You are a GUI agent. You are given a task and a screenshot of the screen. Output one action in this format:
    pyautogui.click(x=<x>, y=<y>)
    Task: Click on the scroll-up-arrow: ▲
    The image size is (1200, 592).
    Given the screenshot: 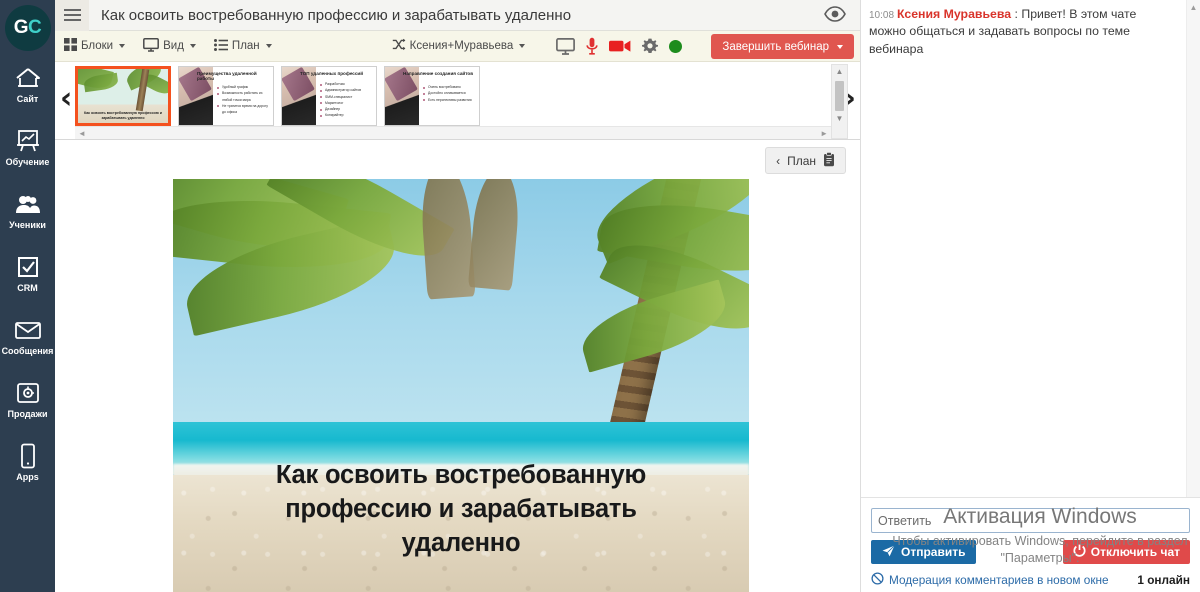 What is the action you would take?
    pyautogui.click(x=839, y=71)
    